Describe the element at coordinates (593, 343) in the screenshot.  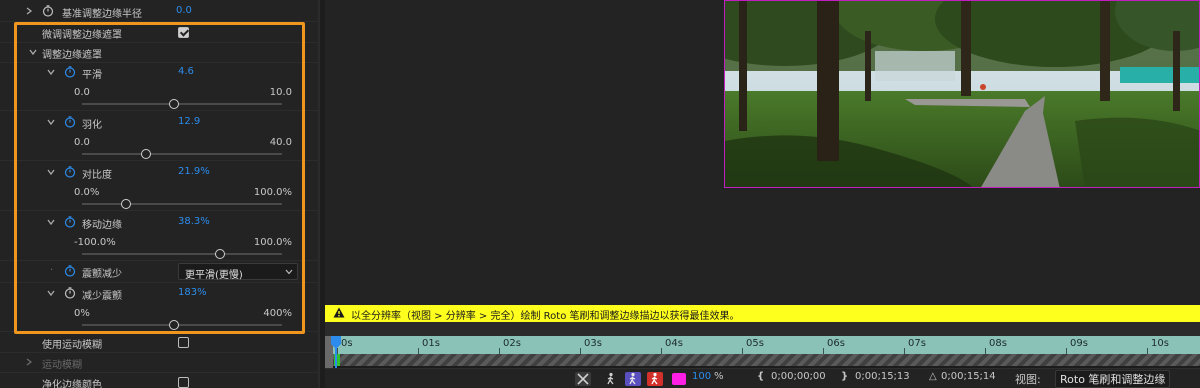
I see `ruler-tick-label: 03s` at that location.